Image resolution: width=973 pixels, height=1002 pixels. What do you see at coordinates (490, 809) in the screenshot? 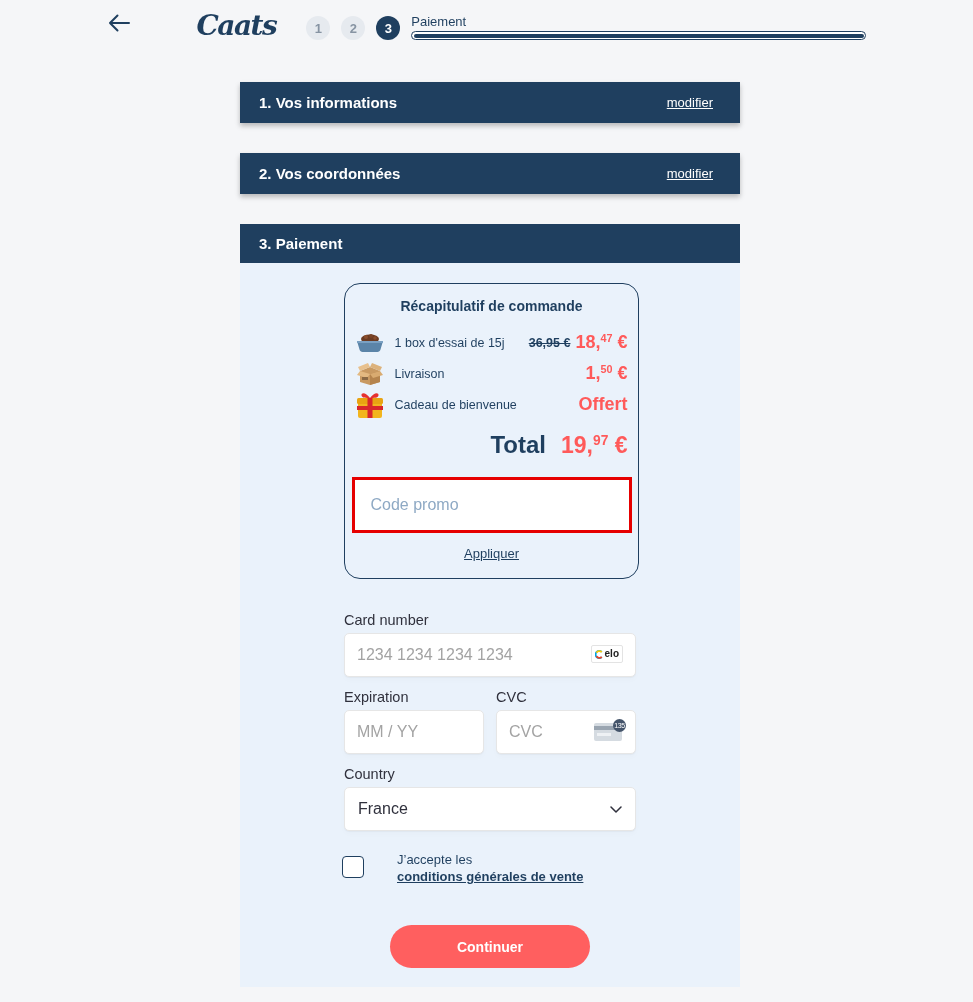
I see `country-select: France` at bounding box center [490, 809].